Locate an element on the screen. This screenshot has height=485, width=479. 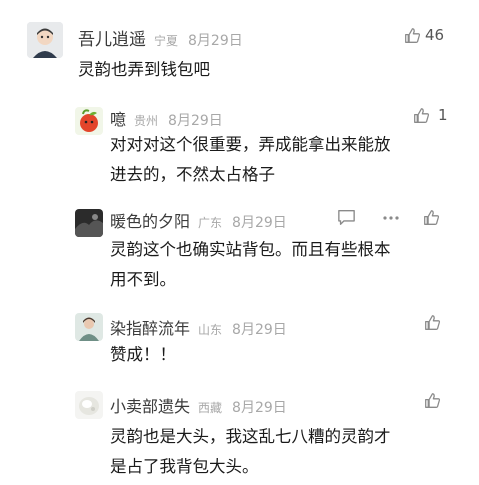
username: 吾儿逍遥 is located at coordinates (112, 37).